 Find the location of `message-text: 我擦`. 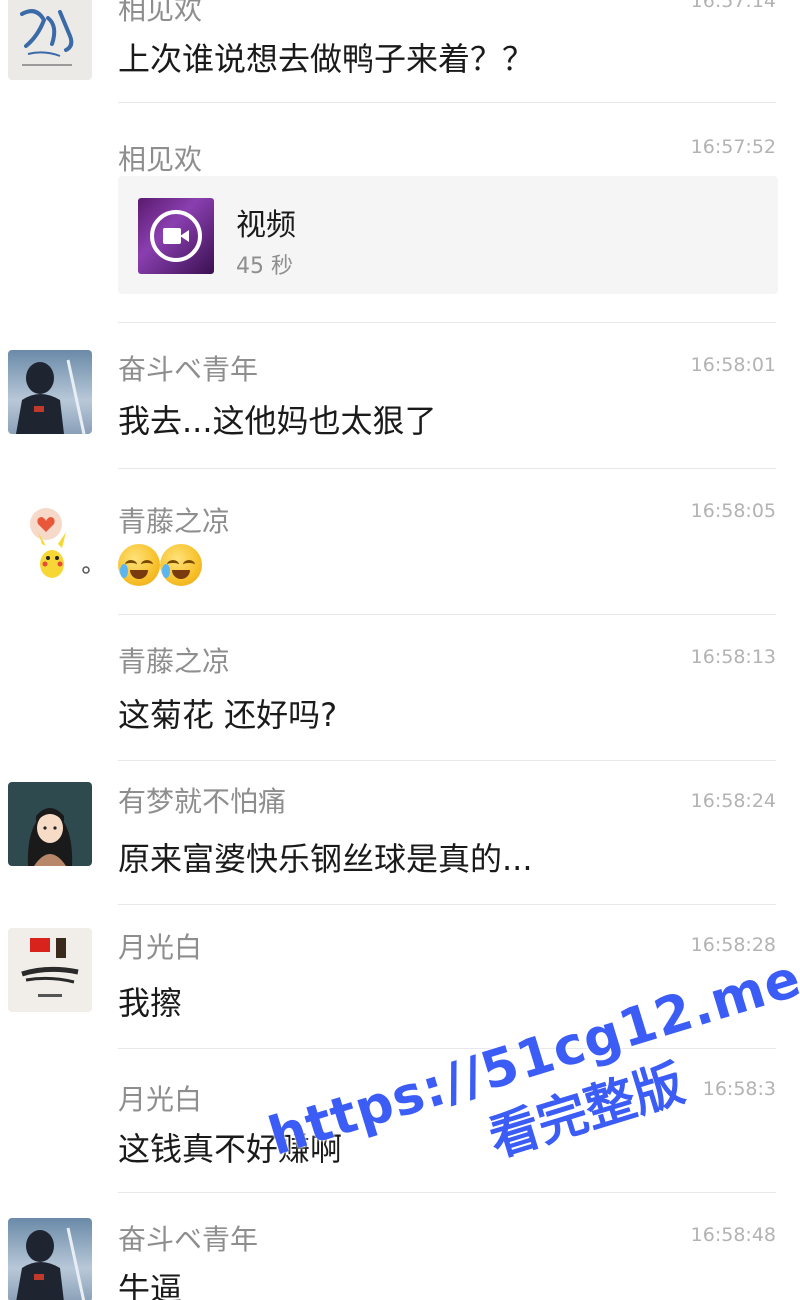

message-text: 我擦 is located at coordinates (150, 1003).